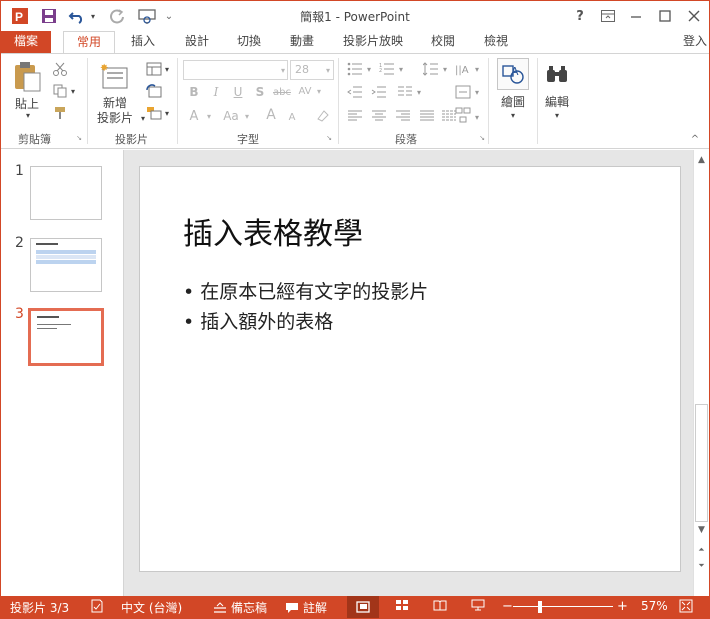 The image size is (710, 619). What do you see at coordinates (701, 566) in the screenshot?
I see `next-slide-icon: ⏷` at bounding box center [701, 566].